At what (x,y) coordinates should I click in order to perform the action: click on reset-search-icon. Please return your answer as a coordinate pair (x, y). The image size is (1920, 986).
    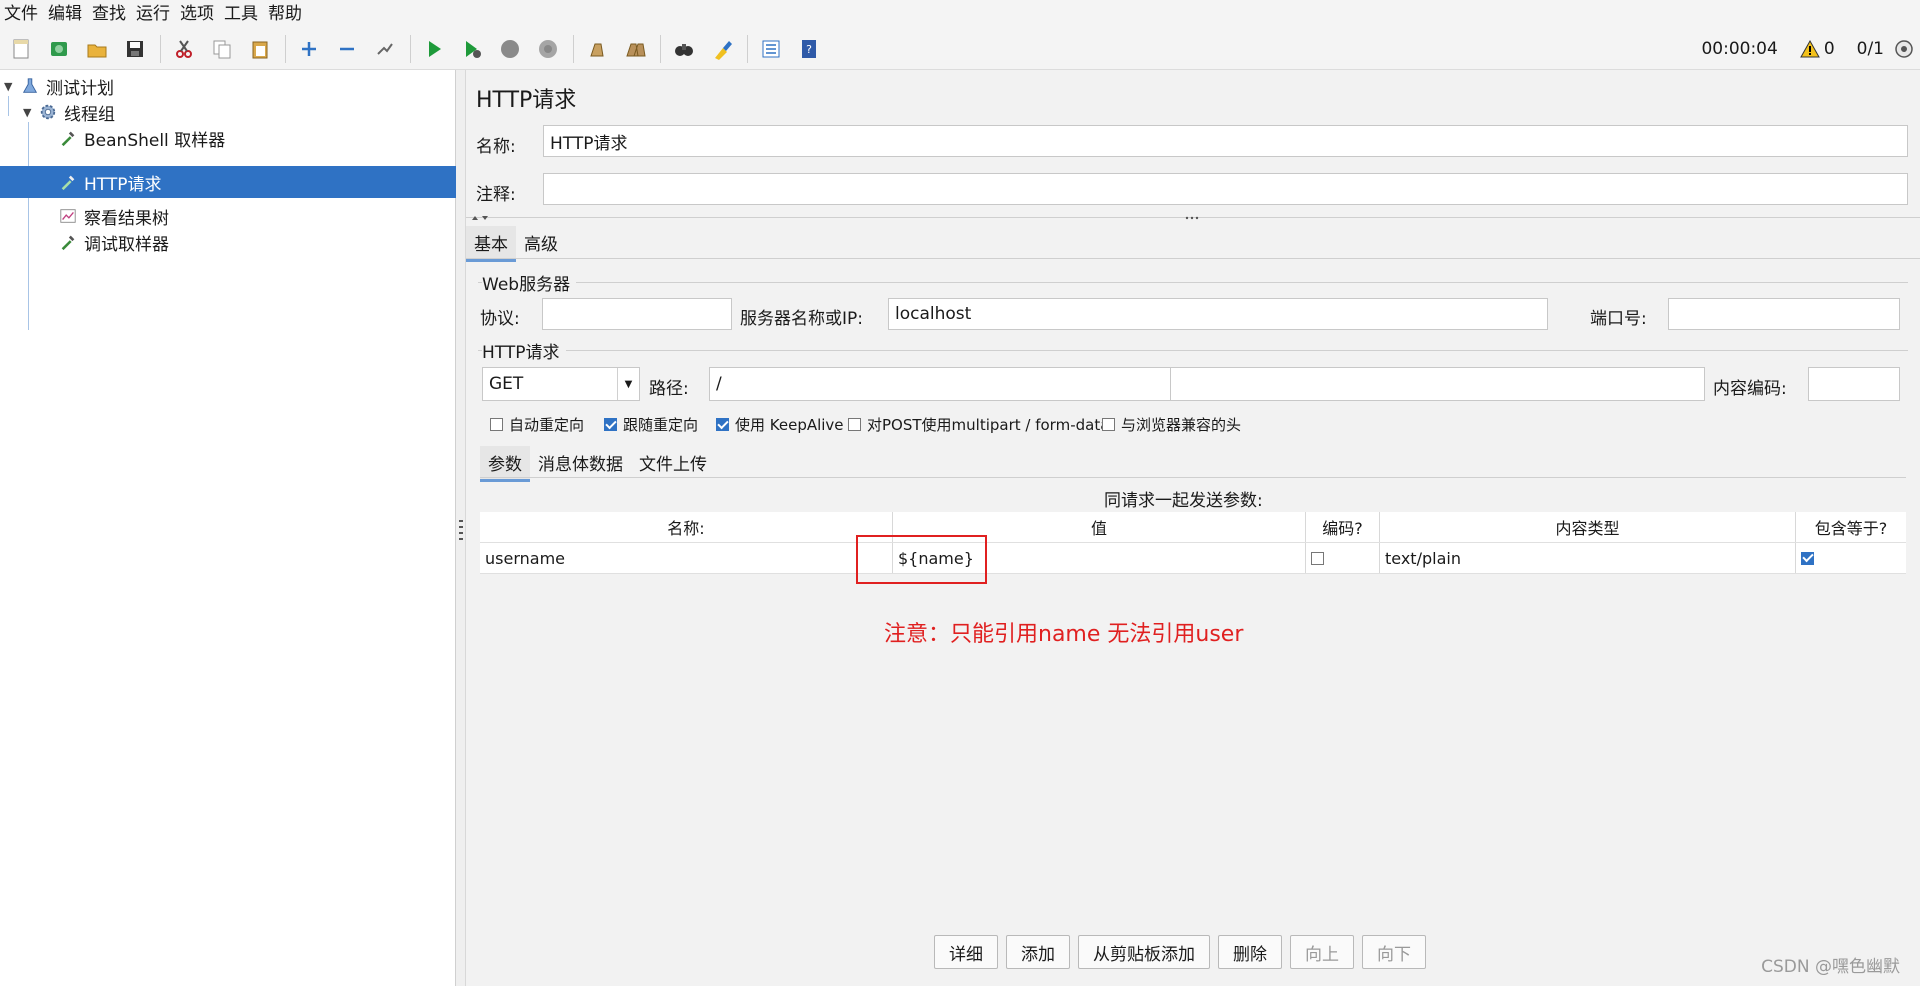
    Looking at the image, I should click on (722, 49).